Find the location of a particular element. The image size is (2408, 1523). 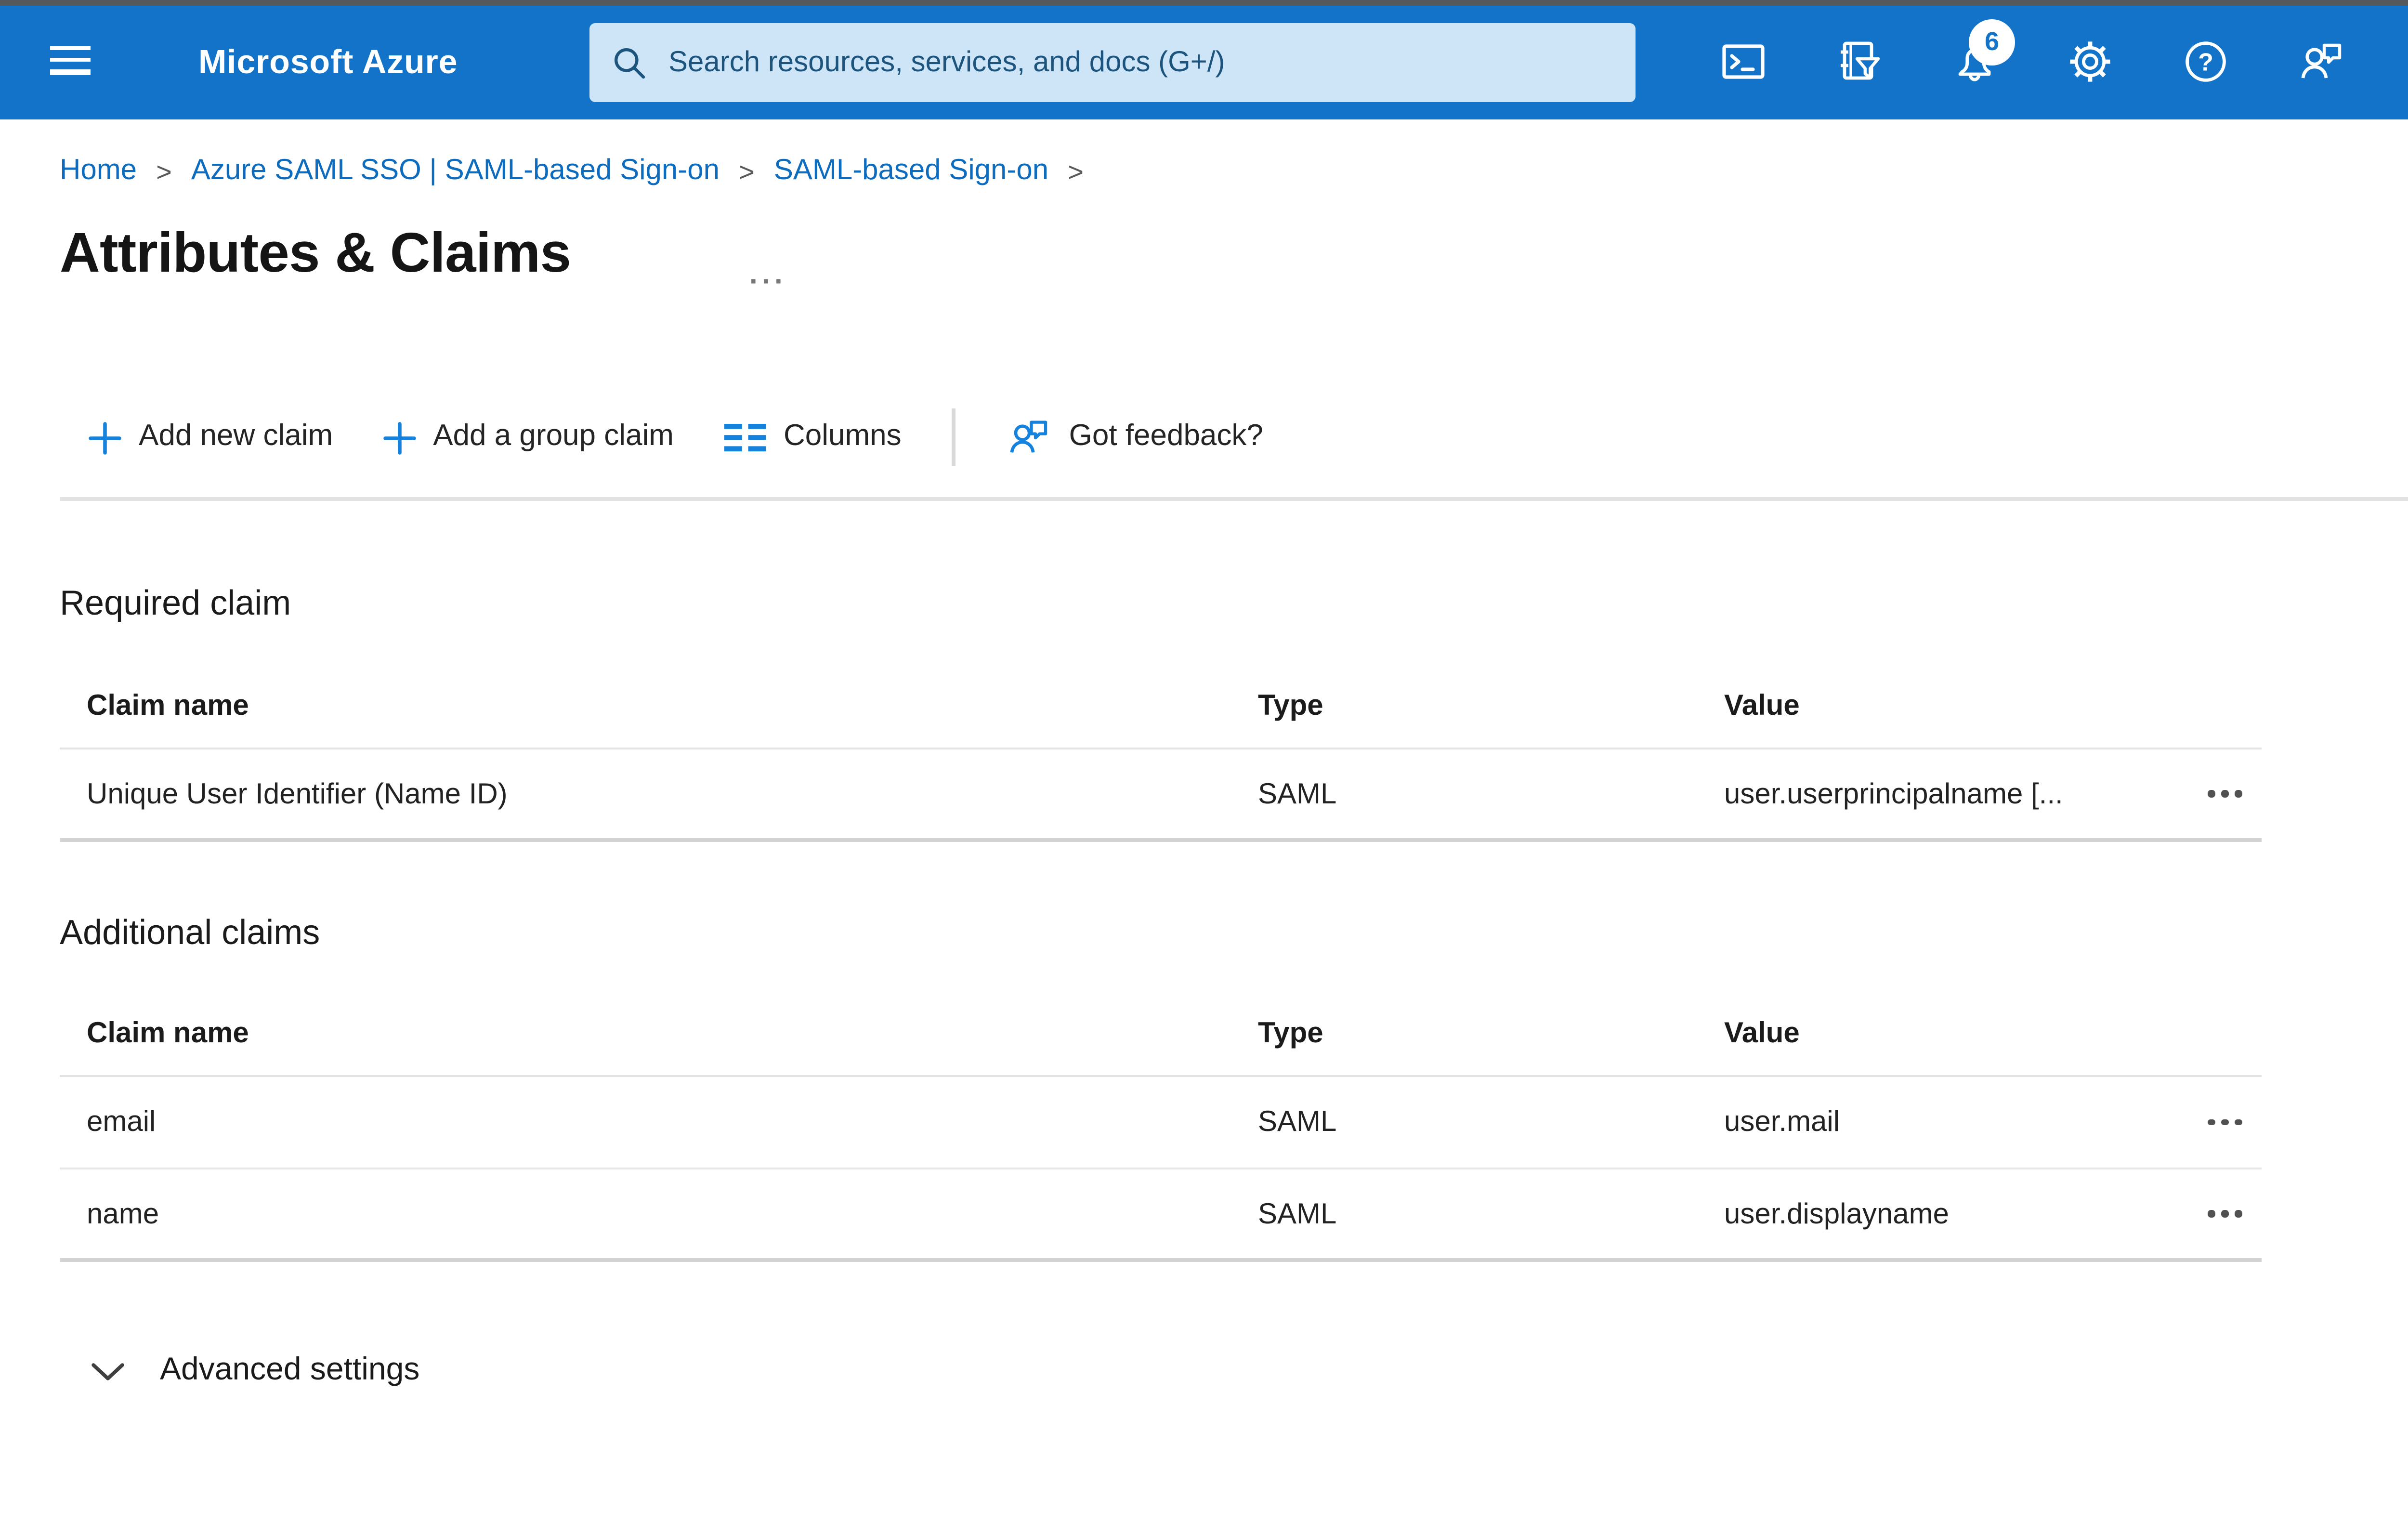

claim-name-cell: email is located at coordinates (121, 1122).